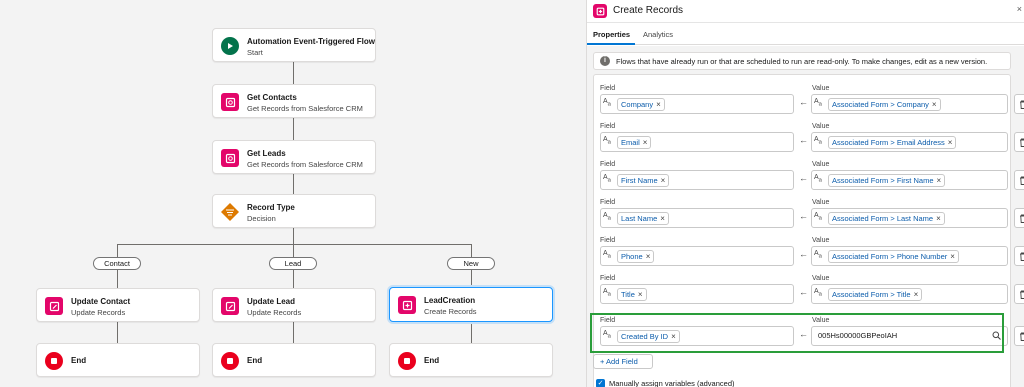  What do you see at coordinates (672, 383) in the screenshot?
I see `manual-assign-label: Manually assign variables (advanced)` at bounding box center [672, 383].